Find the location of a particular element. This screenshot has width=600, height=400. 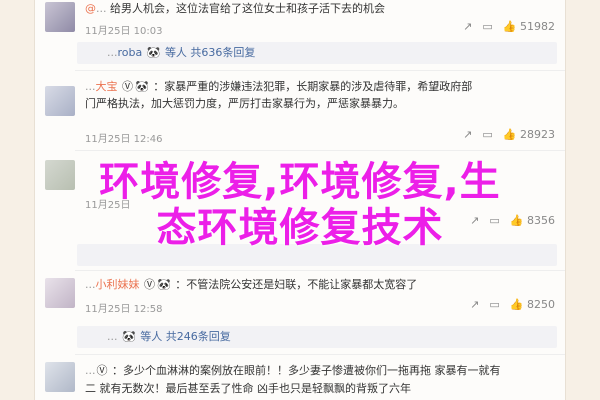

like-count: 8250 is located at coordinates (541, 304).